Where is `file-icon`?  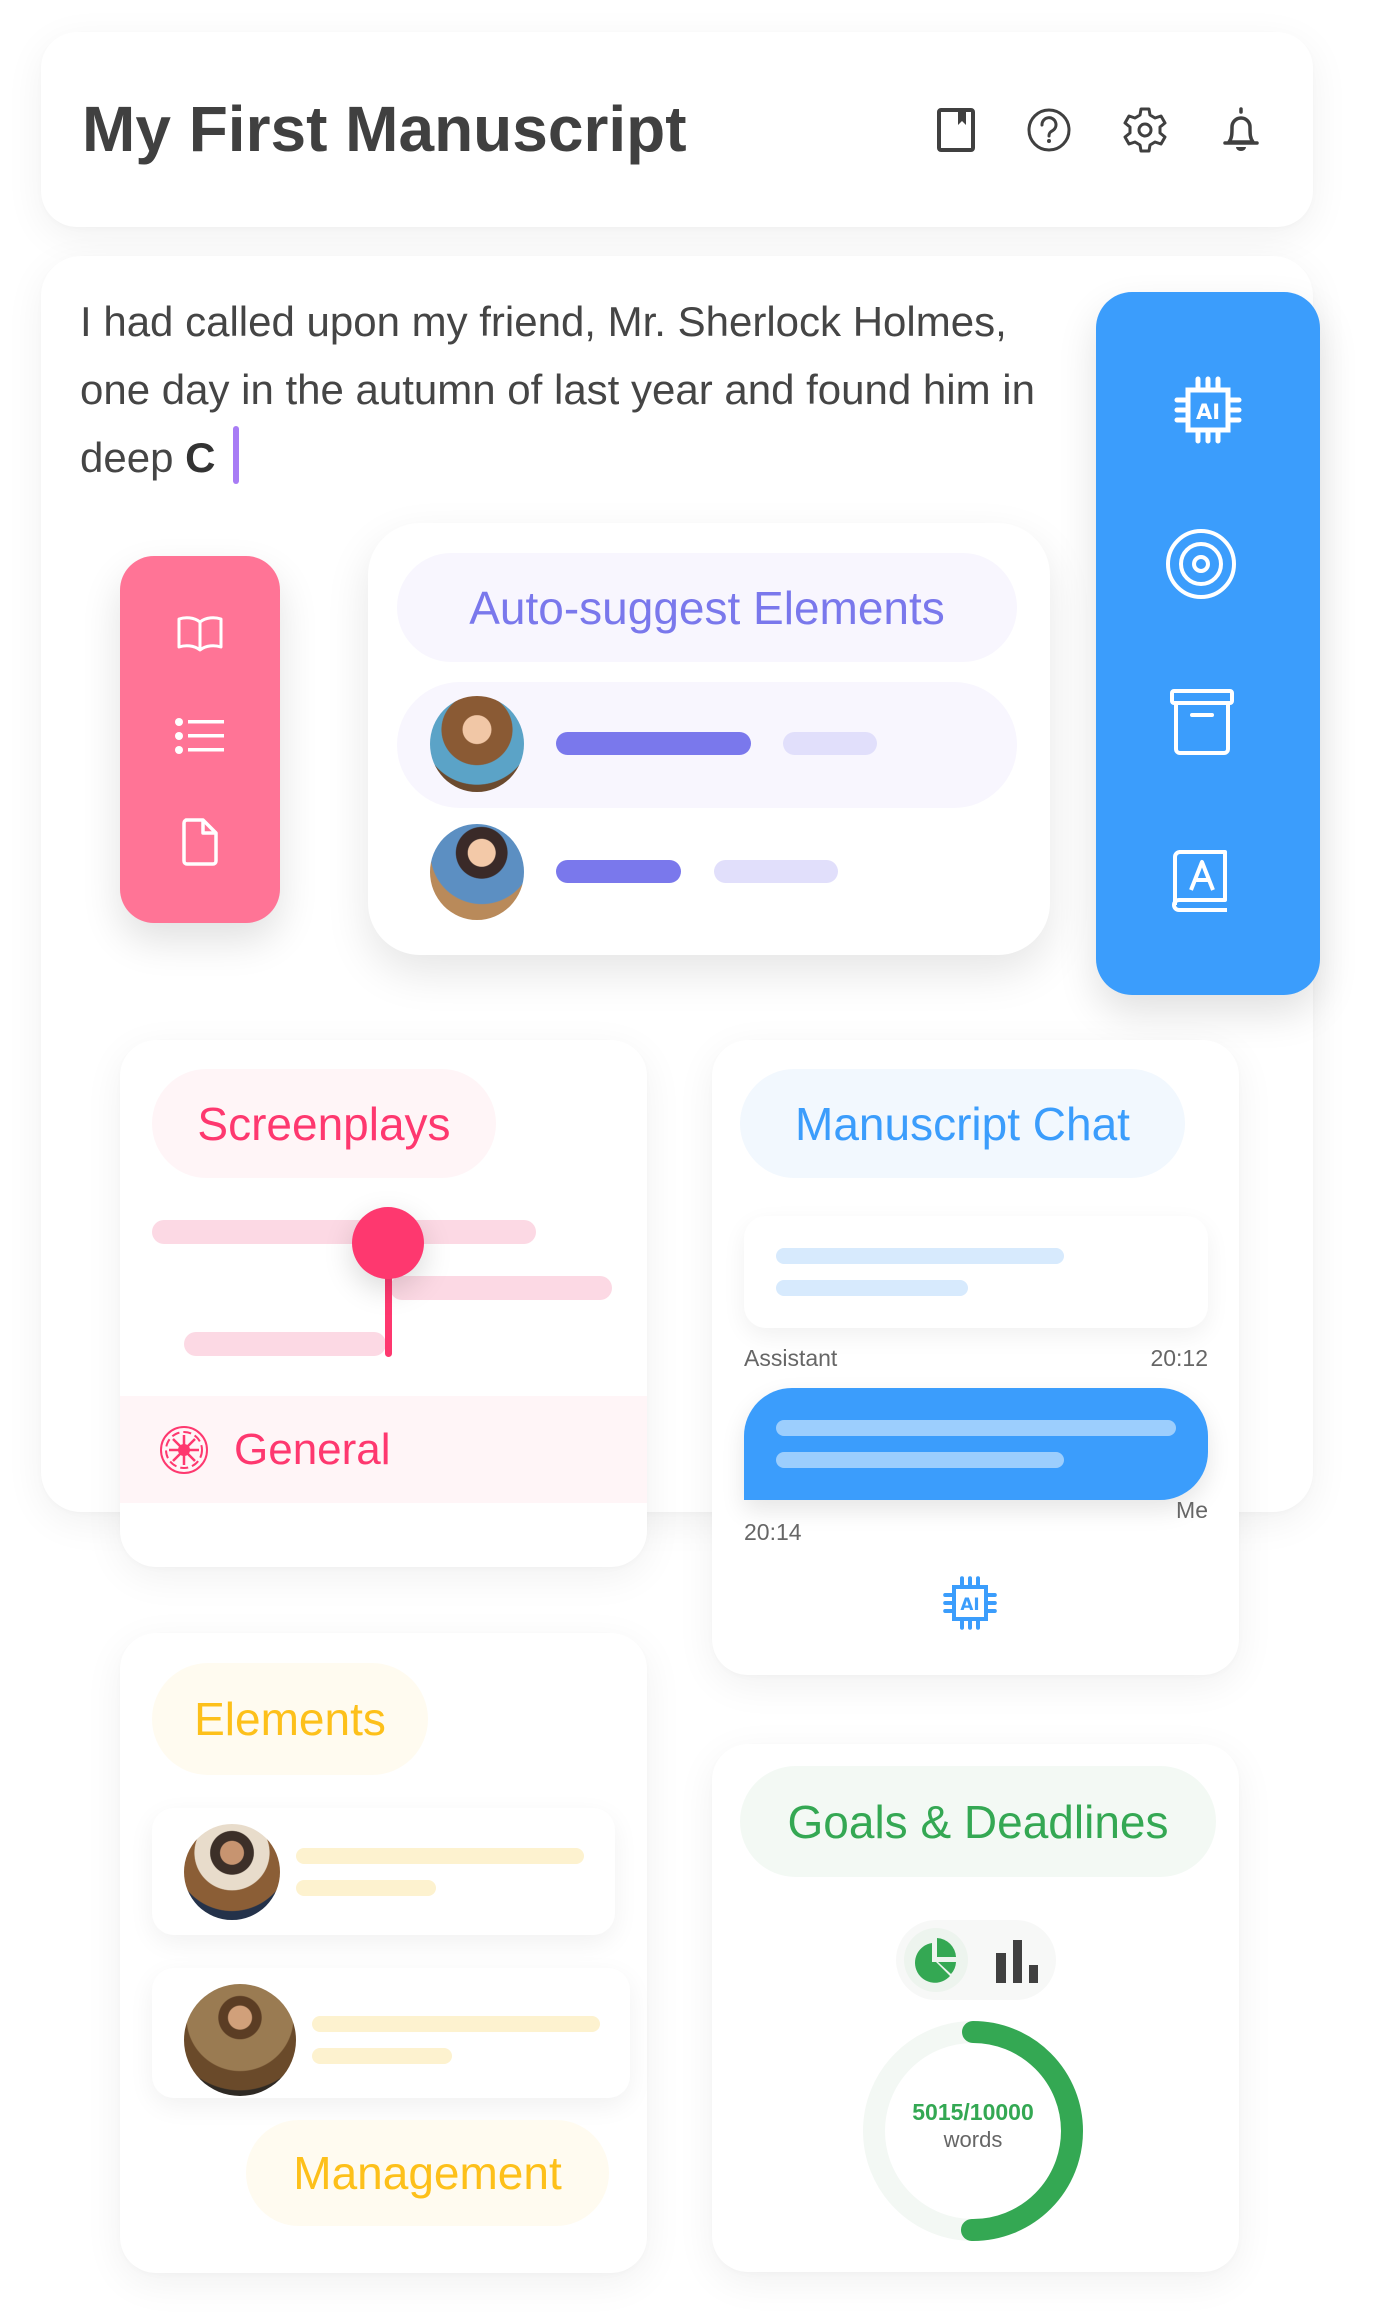
file-icon is located at coordinates (200, 842).